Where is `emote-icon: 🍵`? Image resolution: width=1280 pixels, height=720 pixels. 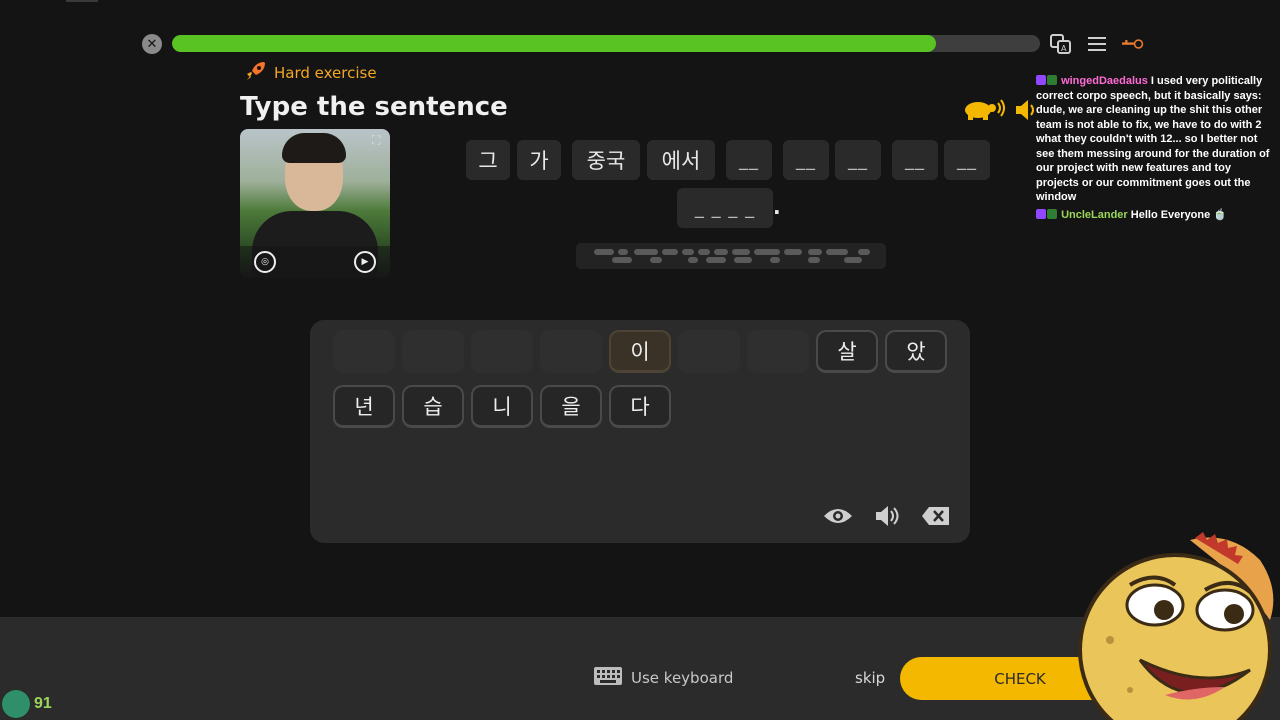 emote-icon: 🍵 is located at coordinates (1220, 214).